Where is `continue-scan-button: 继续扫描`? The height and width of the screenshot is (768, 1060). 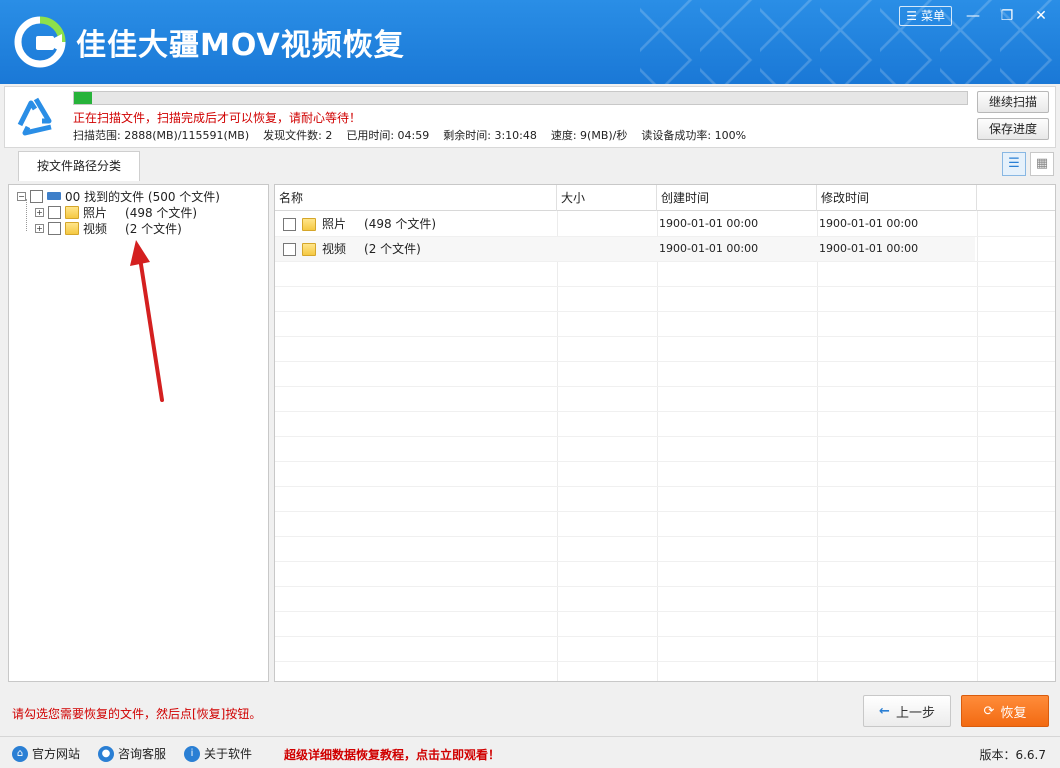
continue-scan-button: 继续扫描 is located at coordinates (1013, 102).